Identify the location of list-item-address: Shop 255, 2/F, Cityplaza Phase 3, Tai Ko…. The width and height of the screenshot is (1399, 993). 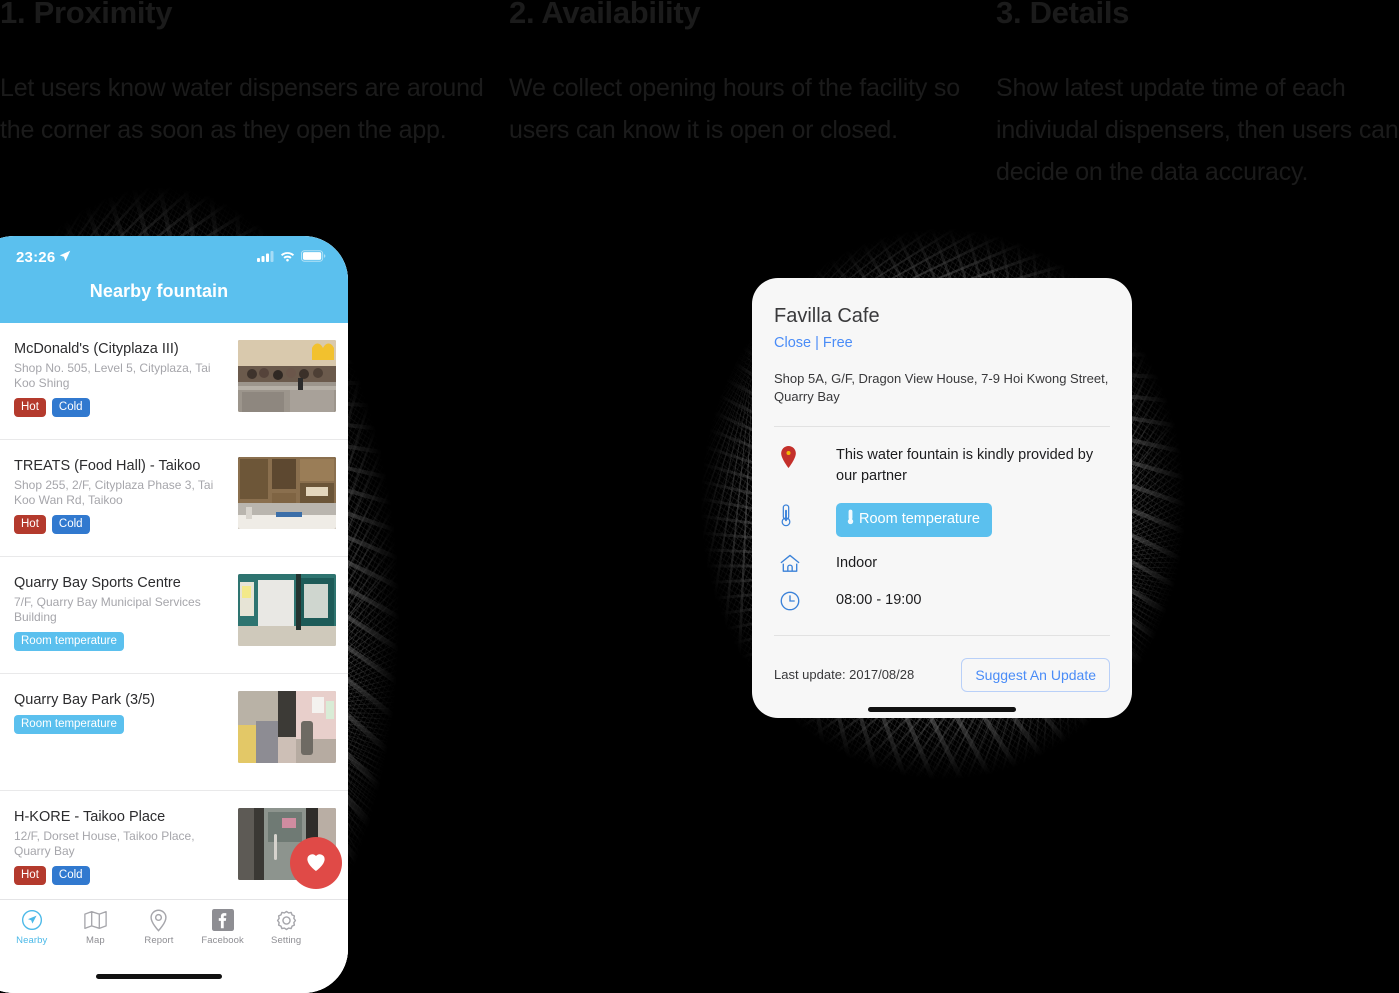
(114, 492).